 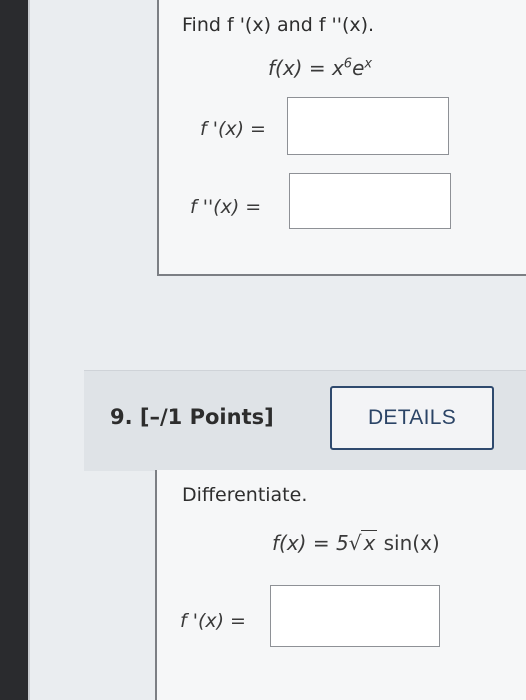 What do you see at coordinates (213, 621) in the screenshot?
I see `derivative-label: f '(x) =` at bounding box center [213, 621].